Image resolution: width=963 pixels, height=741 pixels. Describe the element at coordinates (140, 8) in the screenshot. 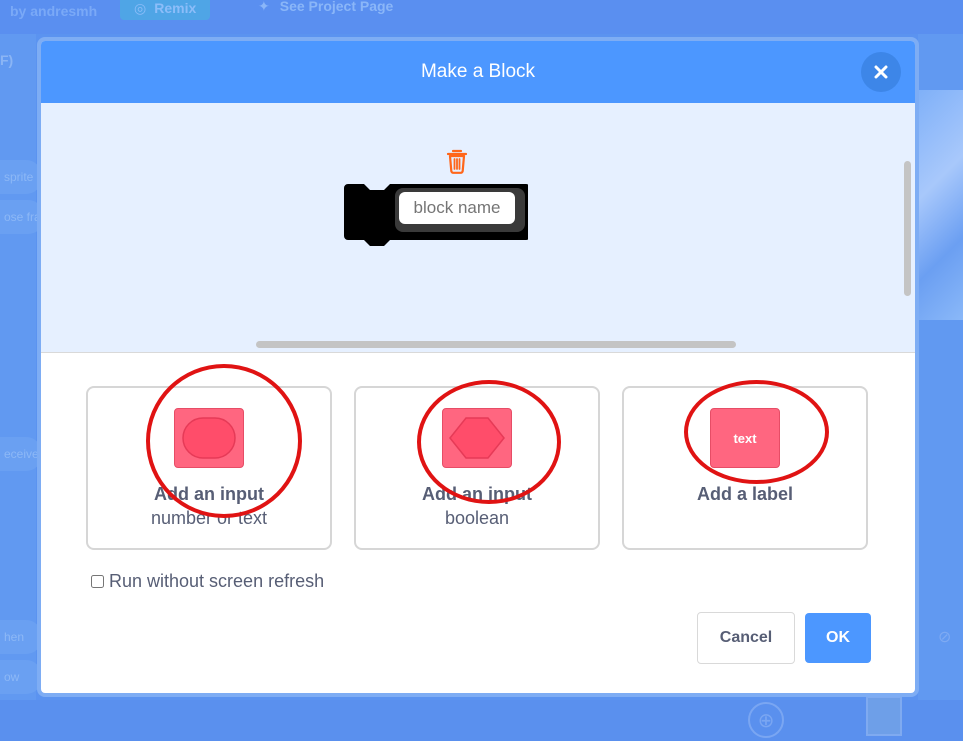

I see `remix-icon: ◎` at that location.